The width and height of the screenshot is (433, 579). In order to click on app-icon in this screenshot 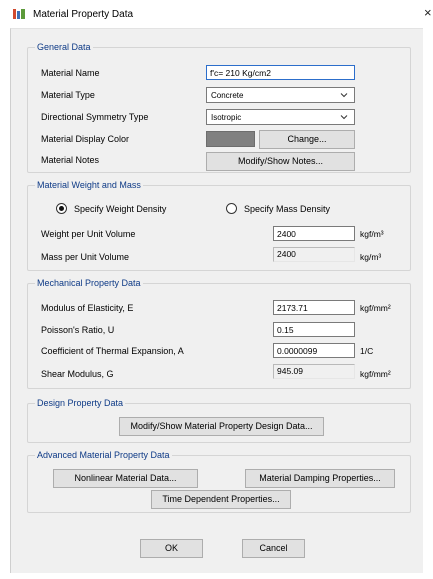, I will do `click(19, 14)`.